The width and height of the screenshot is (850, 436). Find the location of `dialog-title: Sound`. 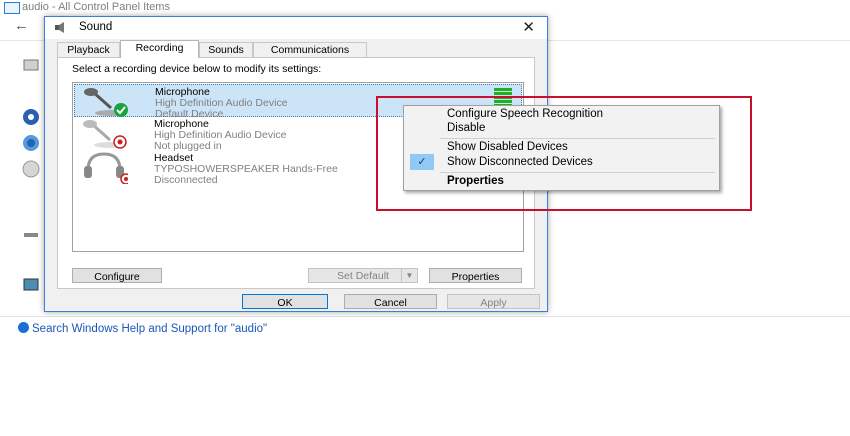

dialog-title: Sound is located at coordinates (96, 27).